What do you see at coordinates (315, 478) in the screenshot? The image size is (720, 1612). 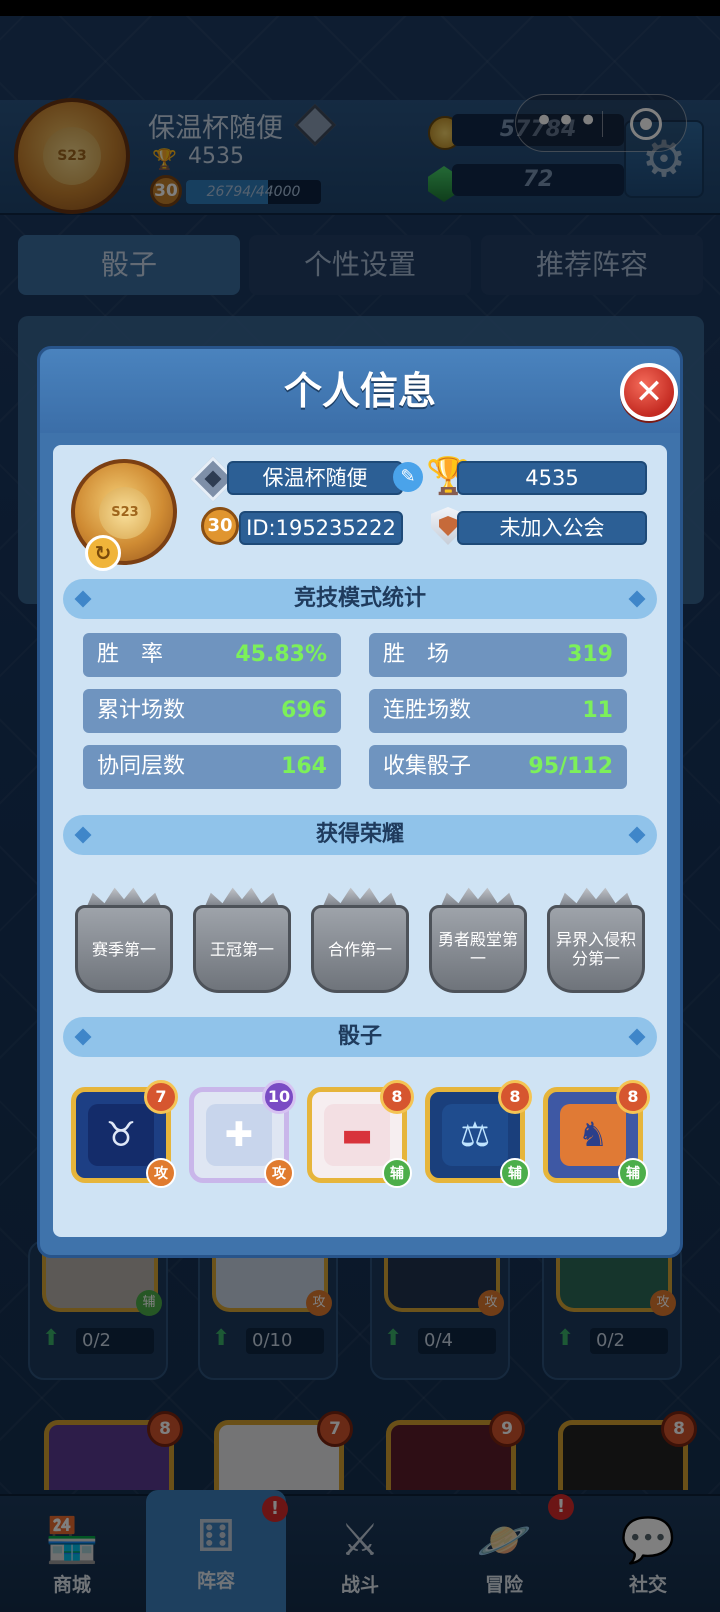 I see `profile-name: 保温杯随便` at bounding box center [315, 478].